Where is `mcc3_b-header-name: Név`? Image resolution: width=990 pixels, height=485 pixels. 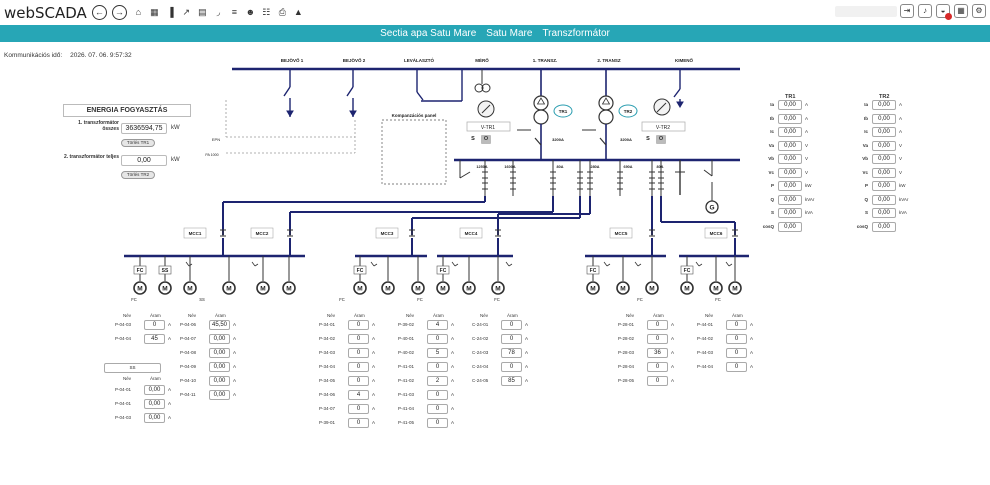 mcc3_b-header-name: Név is located at coordinates (410, 315).